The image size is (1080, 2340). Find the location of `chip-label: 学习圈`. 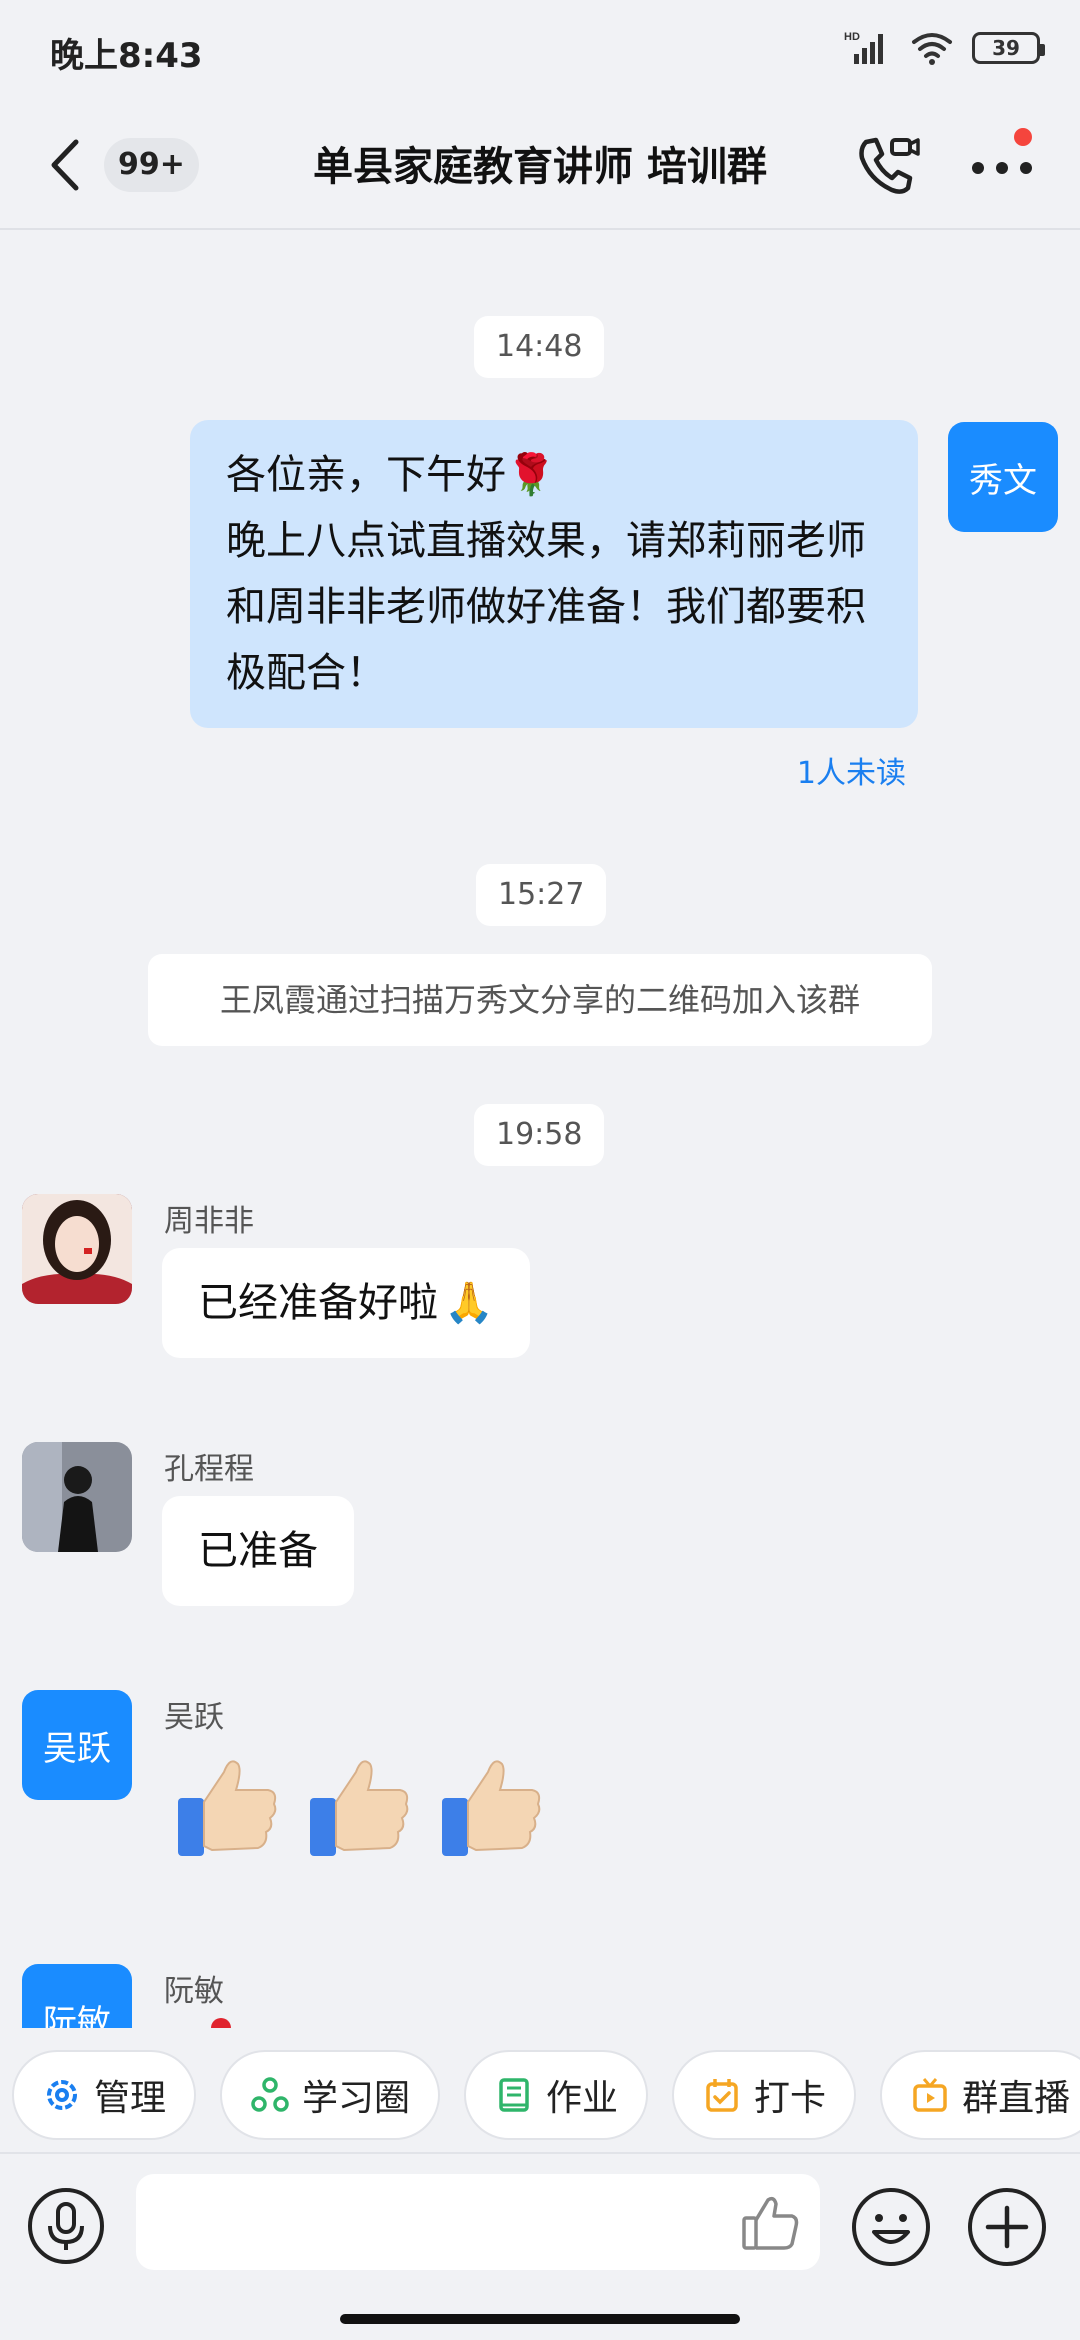

chip-label: 学习圈 is located at coordinates (356, 2098).